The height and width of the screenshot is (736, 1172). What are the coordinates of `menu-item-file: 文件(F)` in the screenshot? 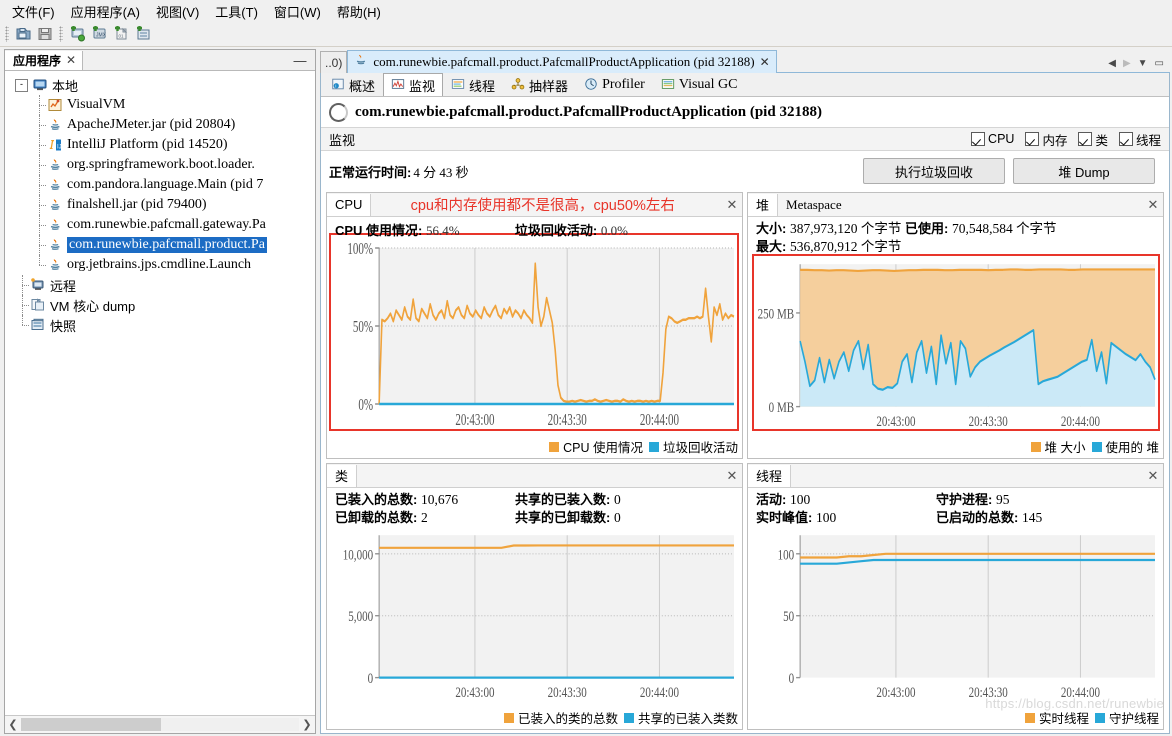 It's located at (33, 11).